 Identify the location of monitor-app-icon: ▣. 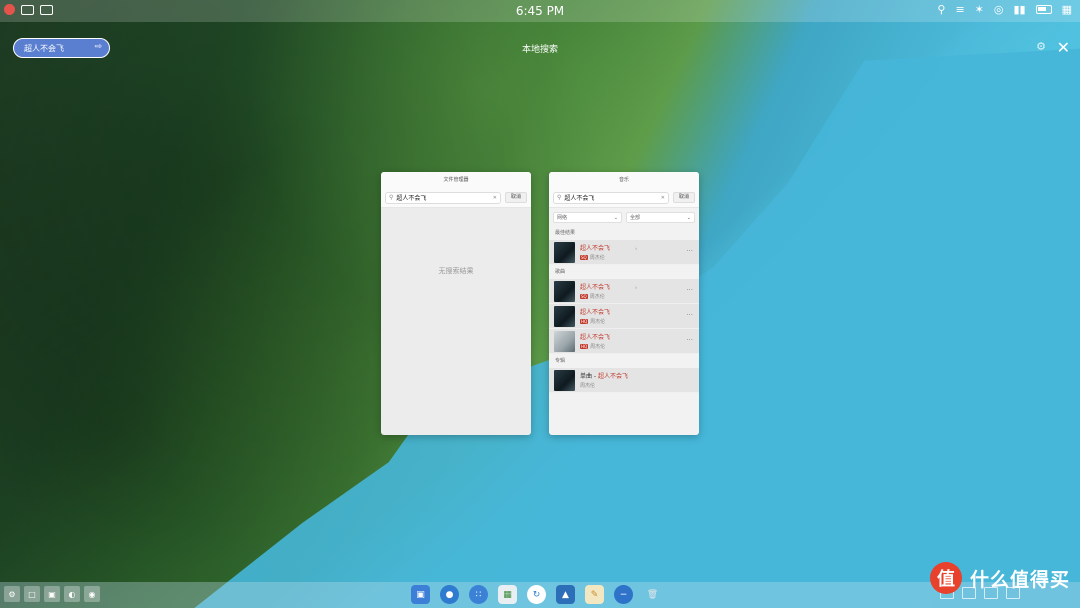
(420, 594).